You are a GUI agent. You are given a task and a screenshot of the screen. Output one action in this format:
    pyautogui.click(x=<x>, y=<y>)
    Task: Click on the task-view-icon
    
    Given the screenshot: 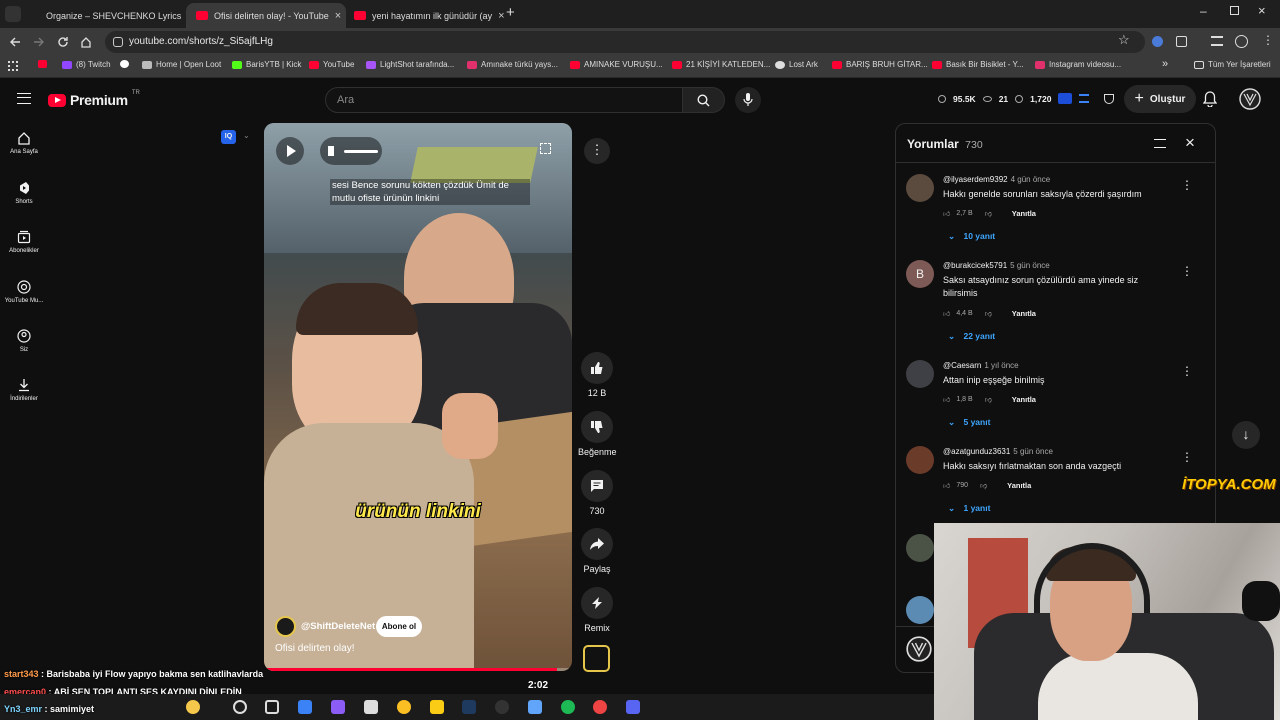 What is the action you would take?
    pyautogui.click(x=272, y=707)
    